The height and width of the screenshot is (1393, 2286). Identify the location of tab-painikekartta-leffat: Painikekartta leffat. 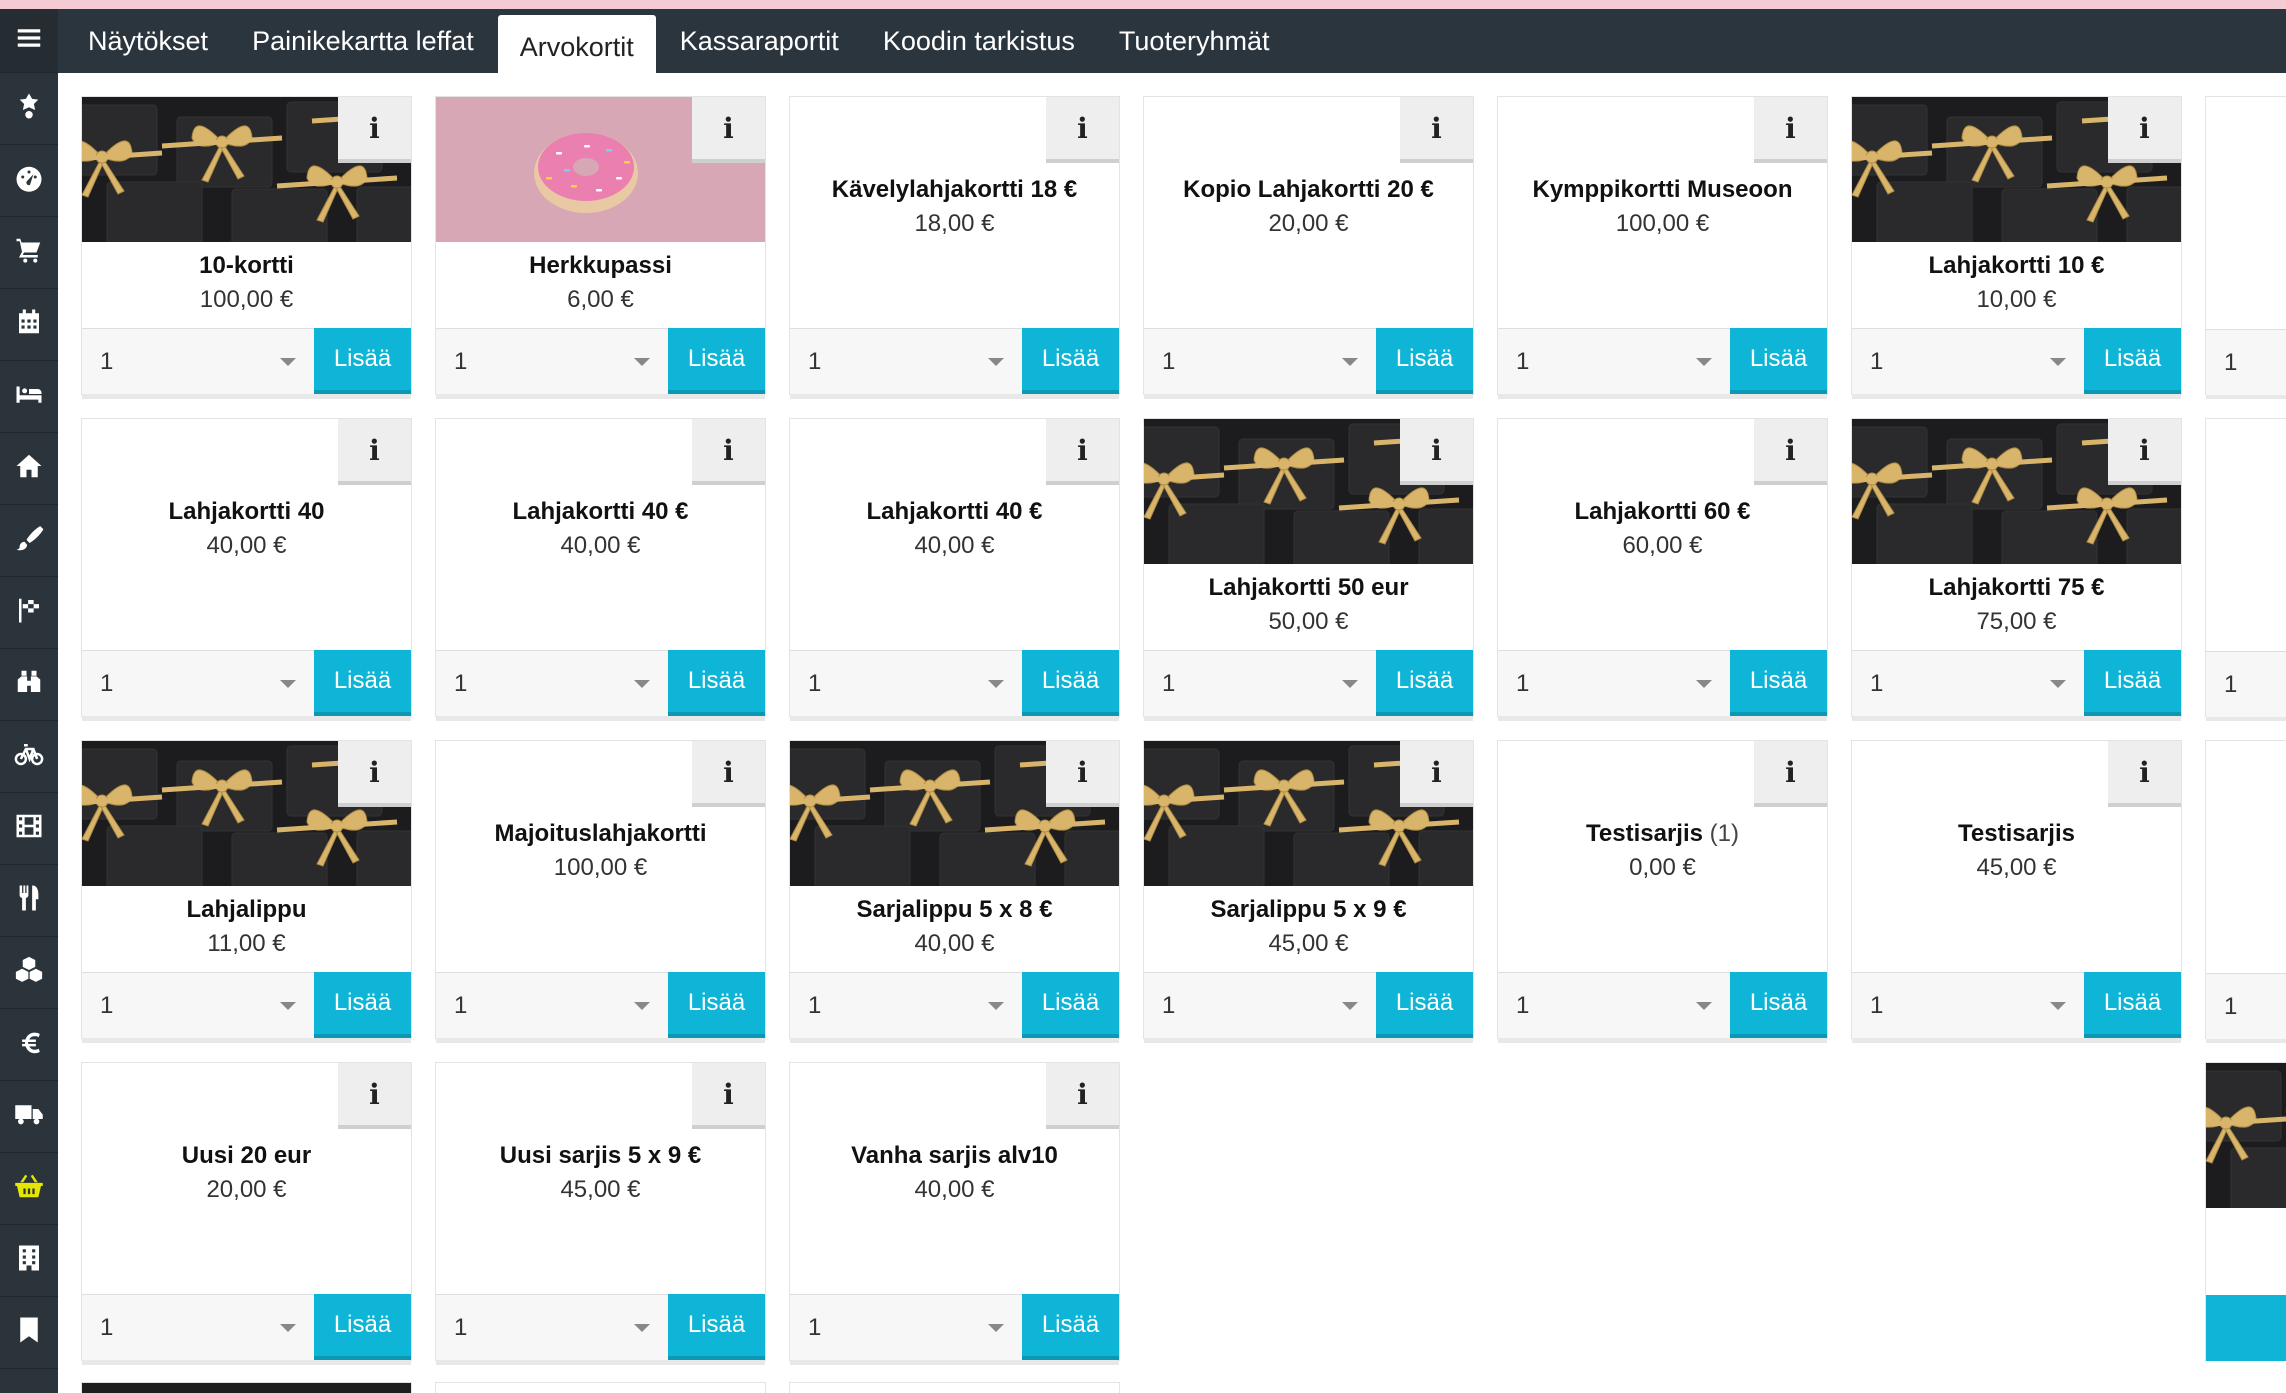
(363, 41).